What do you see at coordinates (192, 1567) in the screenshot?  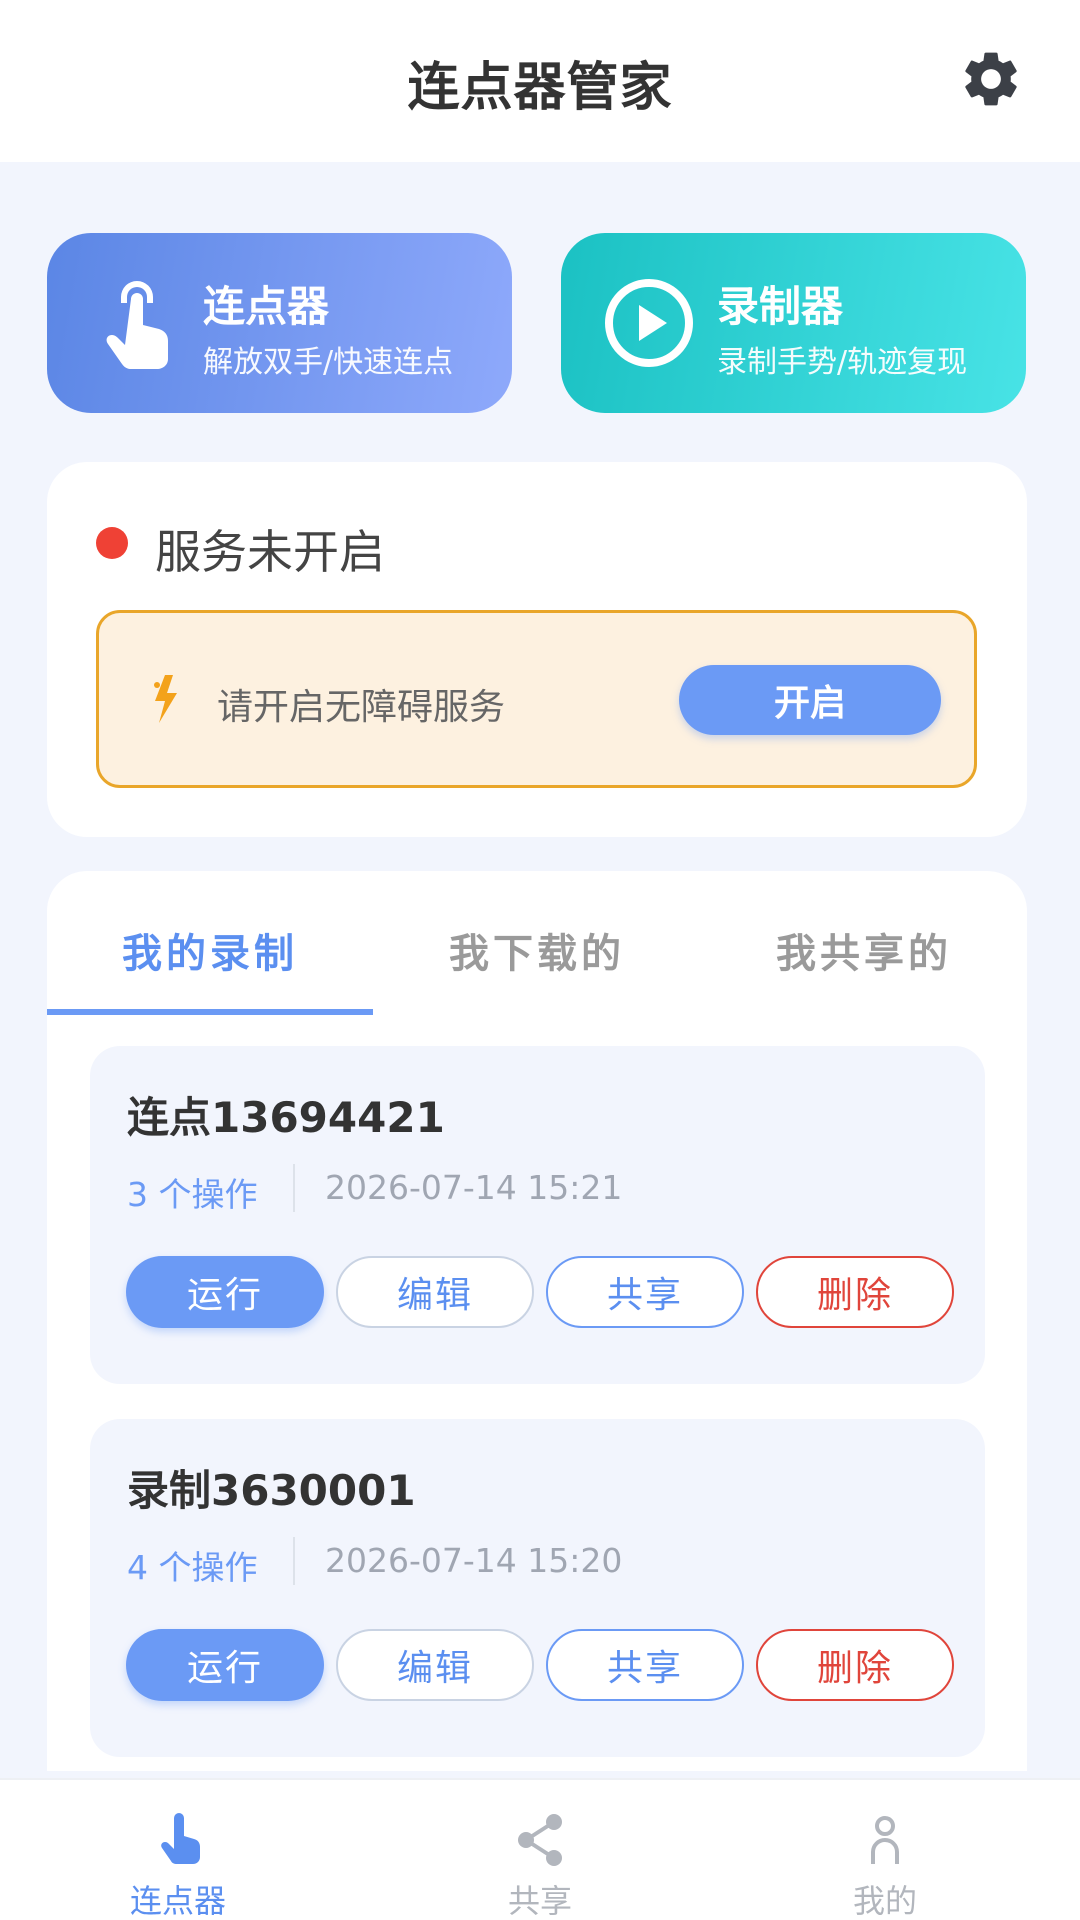 I see `recording-op-count: 4 个操作` at bounding box center [192, 1567].